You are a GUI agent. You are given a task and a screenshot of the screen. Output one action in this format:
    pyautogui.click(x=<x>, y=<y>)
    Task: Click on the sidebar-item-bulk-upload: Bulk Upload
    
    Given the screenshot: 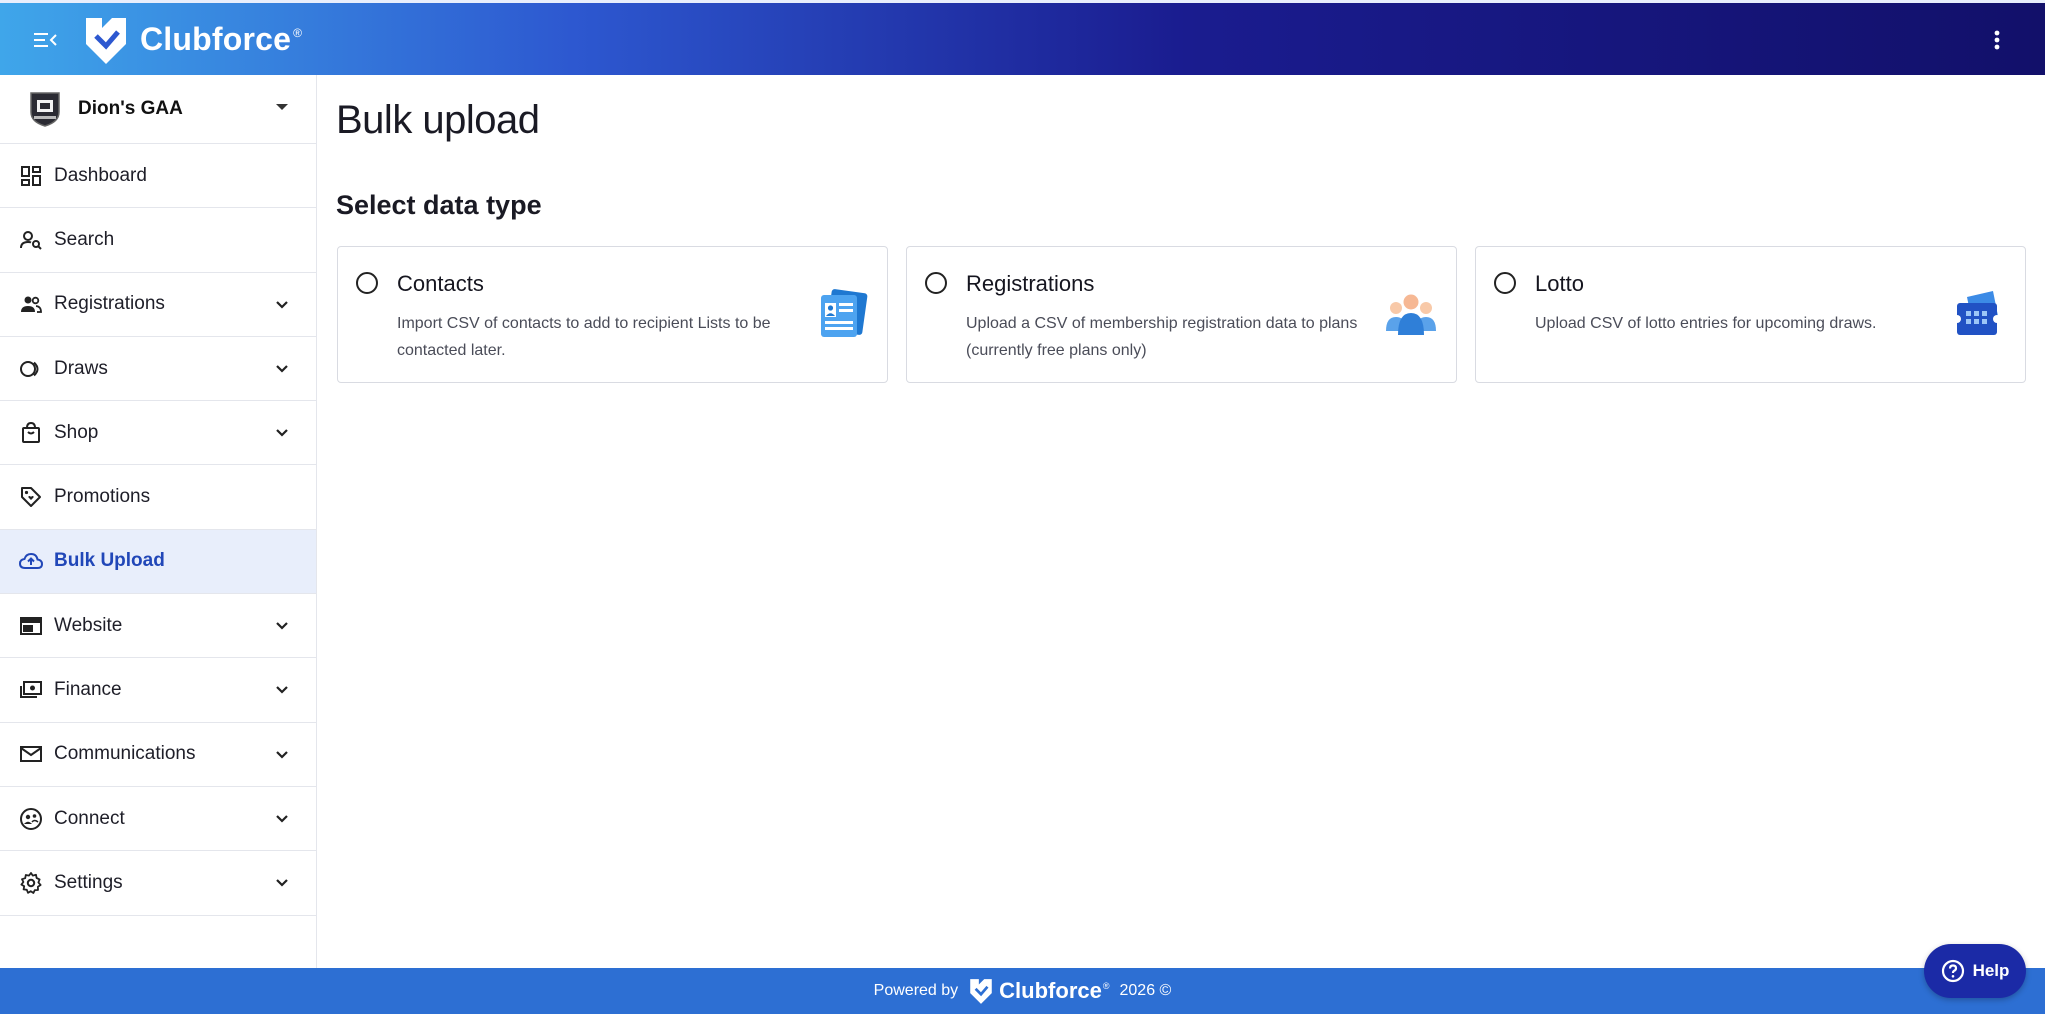 What is the action you would take?
    pyautogui.click(x=158, y=562)
    